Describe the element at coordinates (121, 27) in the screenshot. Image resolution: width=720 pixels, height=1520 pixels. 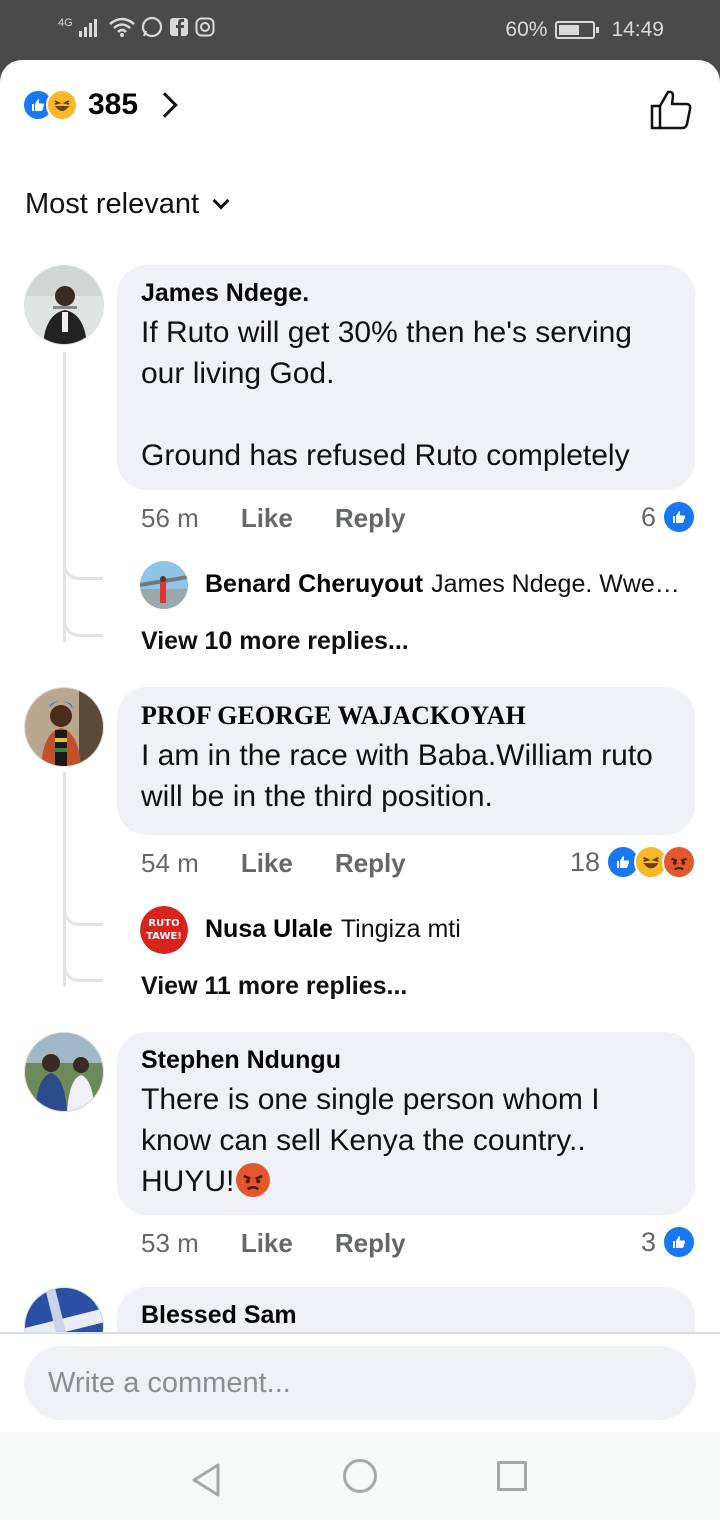
I see `wifi-icon` at that location.